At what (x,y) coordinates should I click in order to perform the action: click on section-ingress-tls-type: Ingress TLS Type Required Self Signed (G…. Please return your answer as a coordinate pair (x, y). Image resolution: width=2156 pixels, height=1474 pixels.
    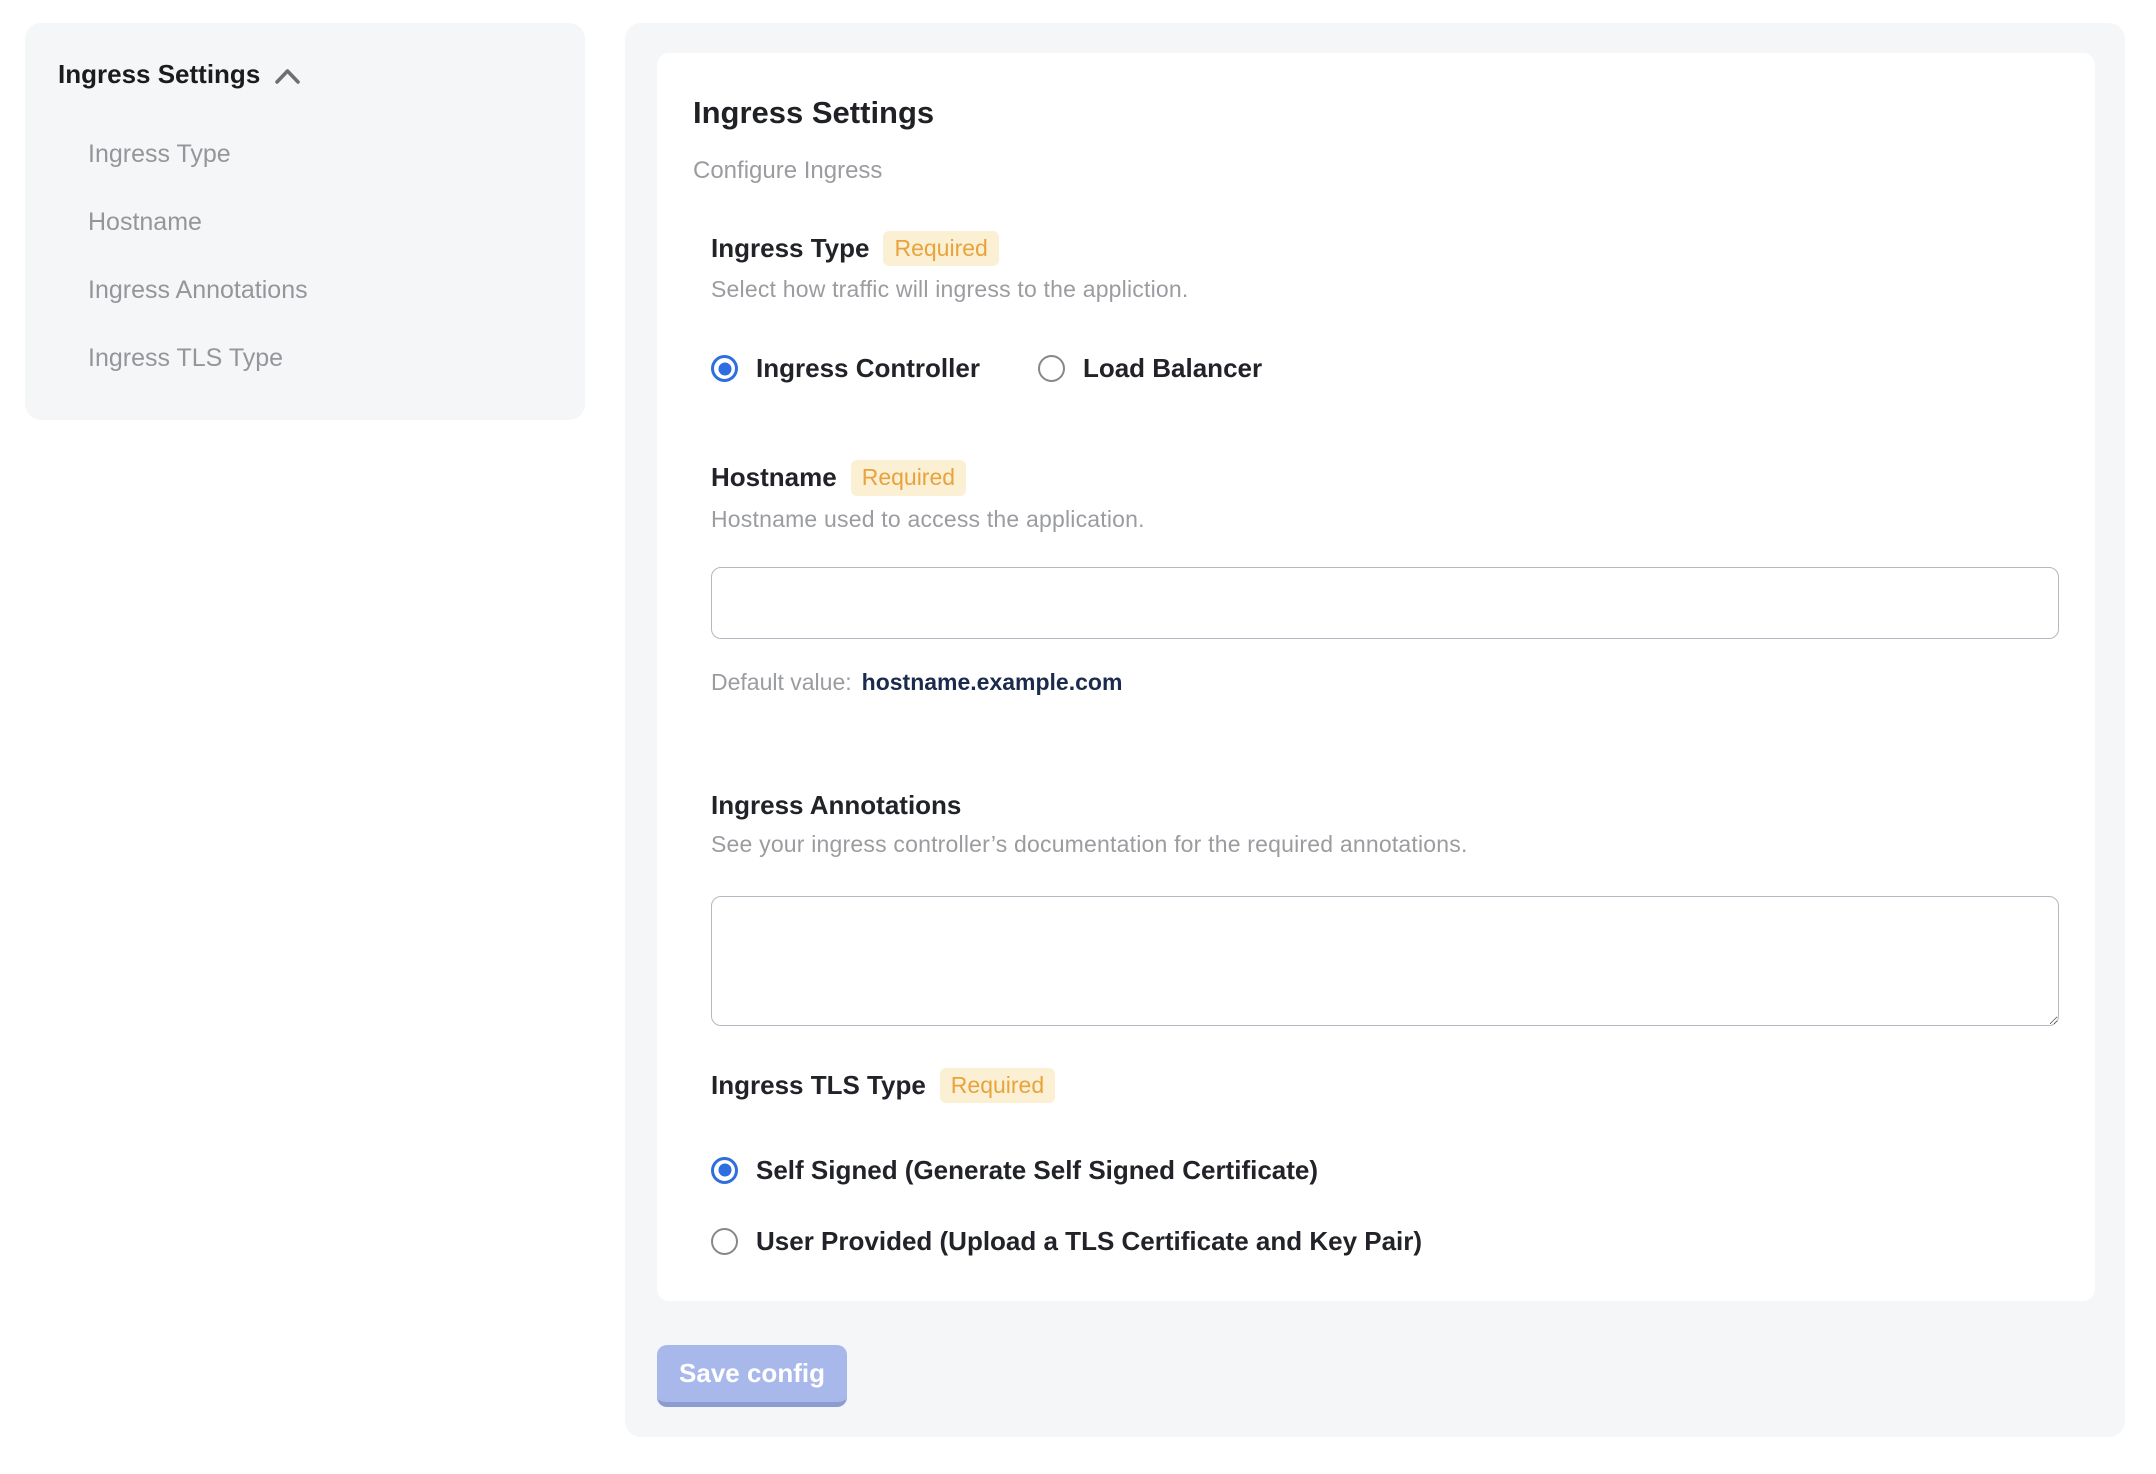
    Looking at the image, I should click on (1385, 1162).